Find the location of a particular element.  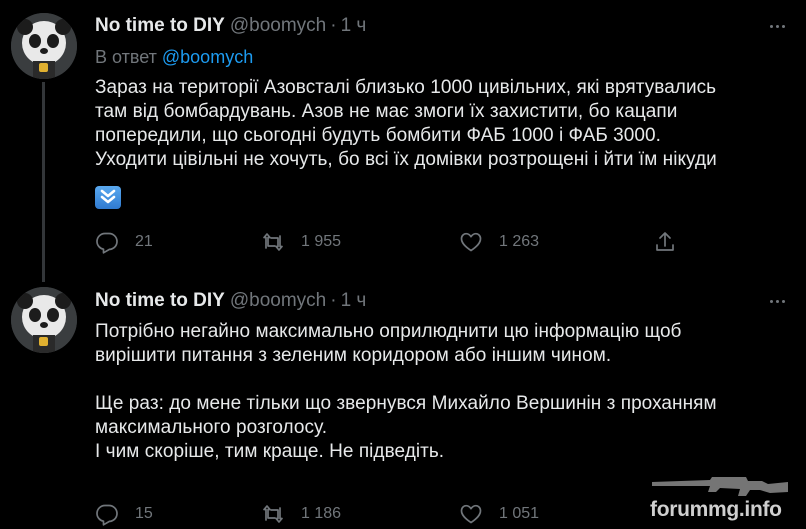

watermark-text: forummg.info is located at coordinates (716, 509).